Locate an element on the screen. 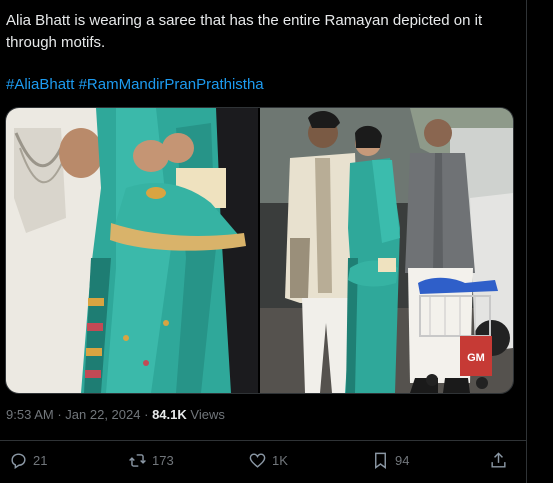 The image size is (553, 483). hashtag-alia-bhatt: #AliaBhatt is located at coordinates (40, 84).